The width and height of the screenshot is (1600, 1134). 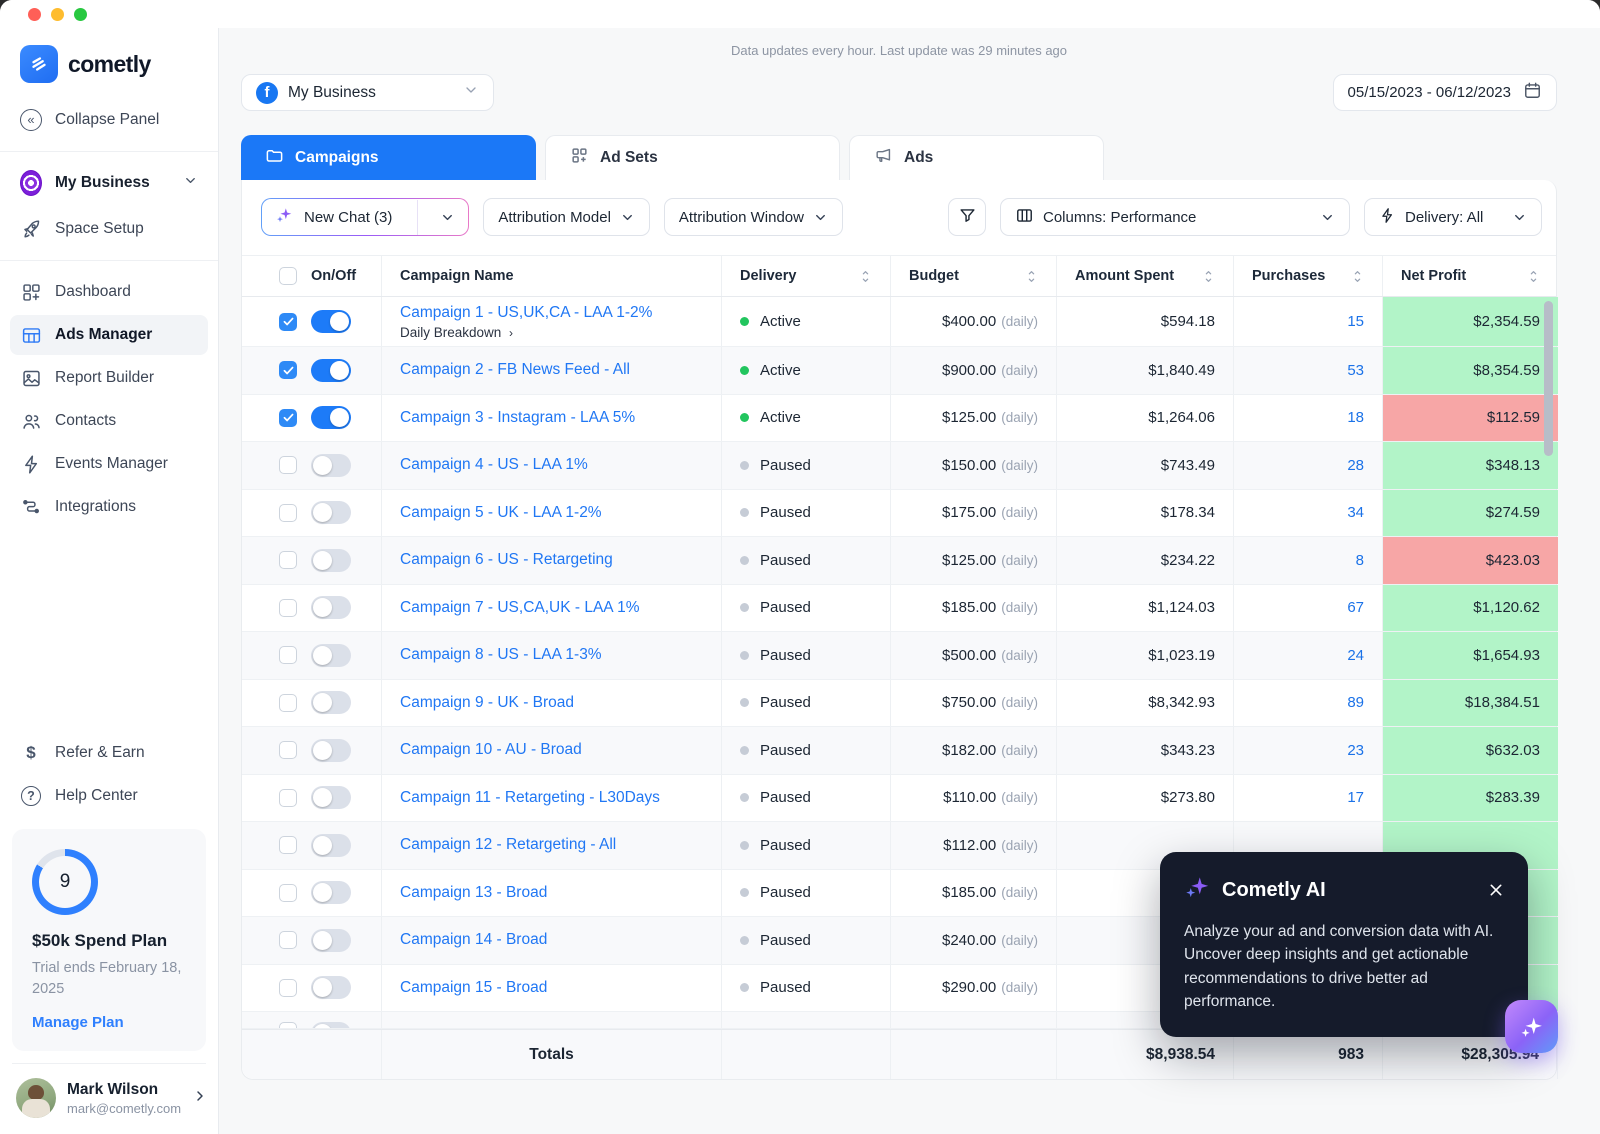 I want to click on daily-breakdown-link: Daily Breakdown ›, so click(x=456, y=332).